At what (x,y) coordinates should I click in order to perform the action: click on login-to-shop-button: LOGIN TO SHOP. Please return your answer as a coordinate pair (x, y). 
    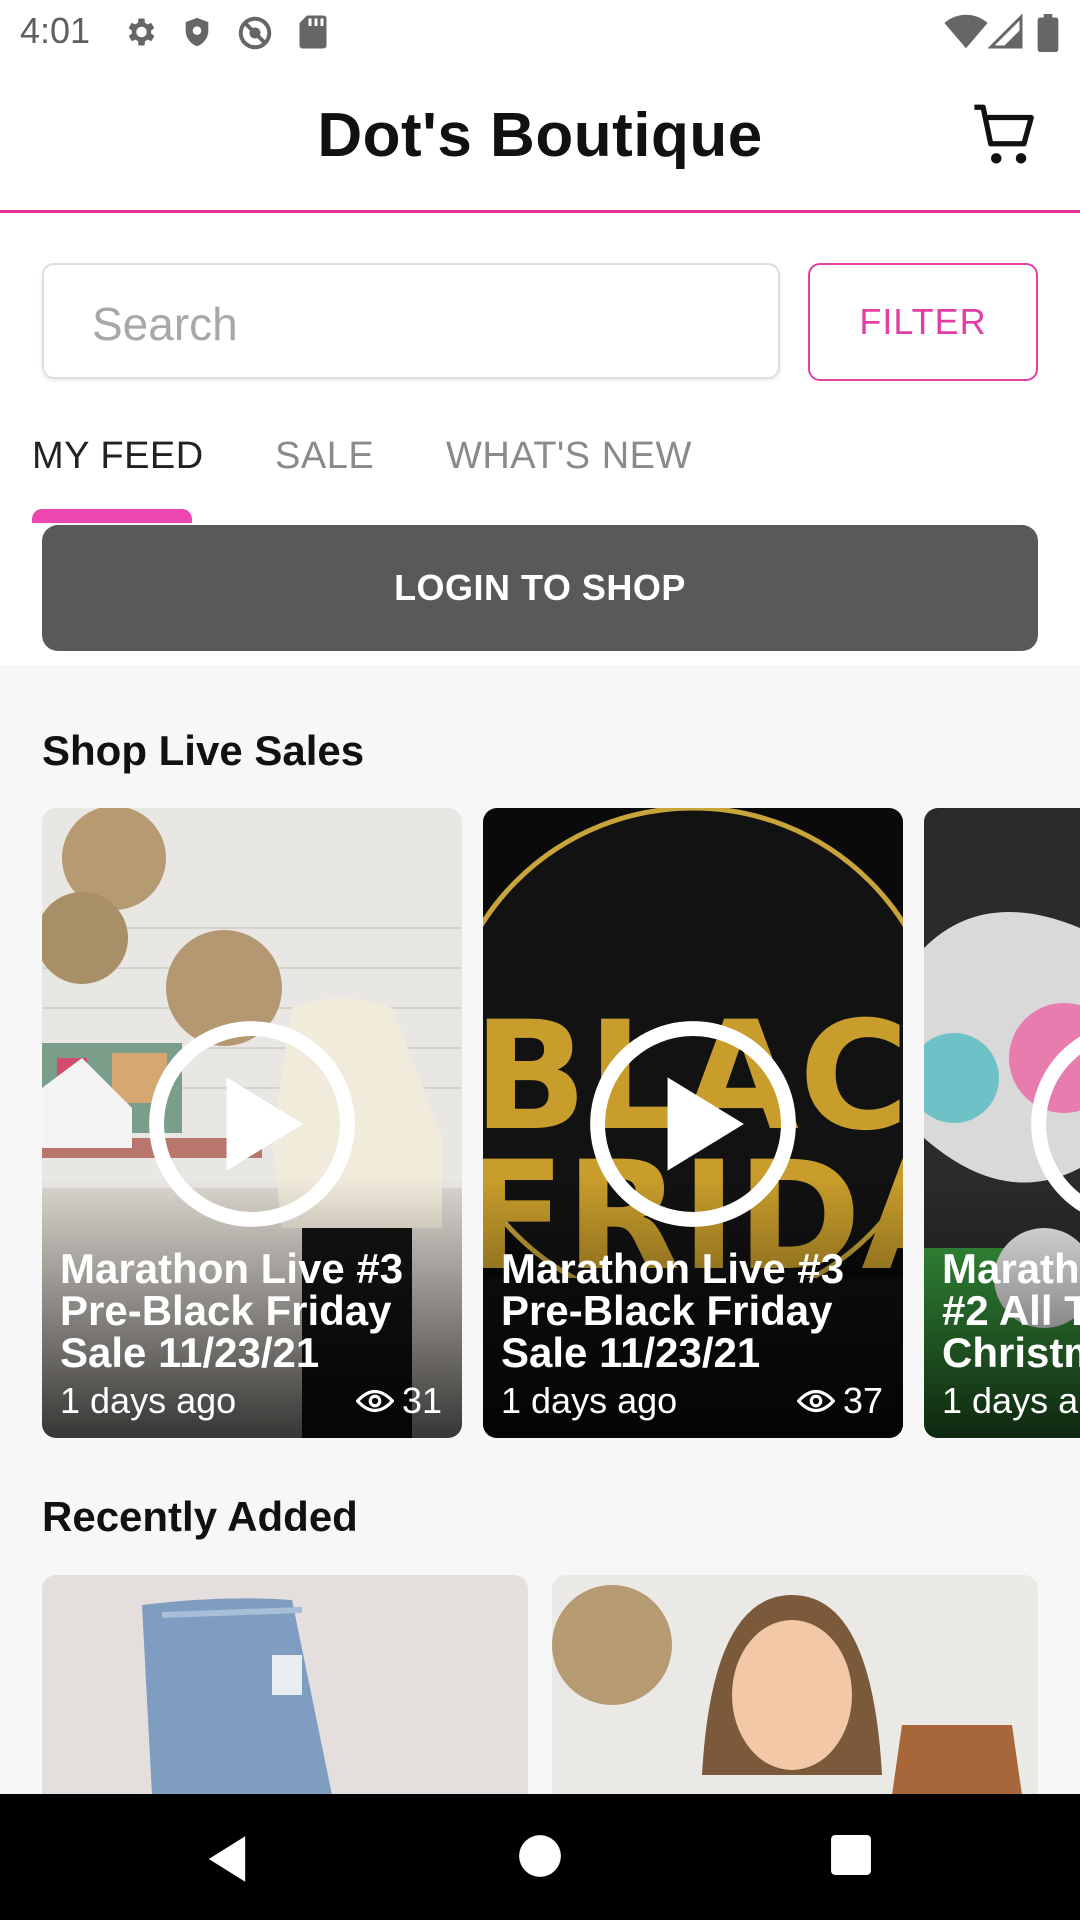
    Looking at the image, I should click on (540, 588).